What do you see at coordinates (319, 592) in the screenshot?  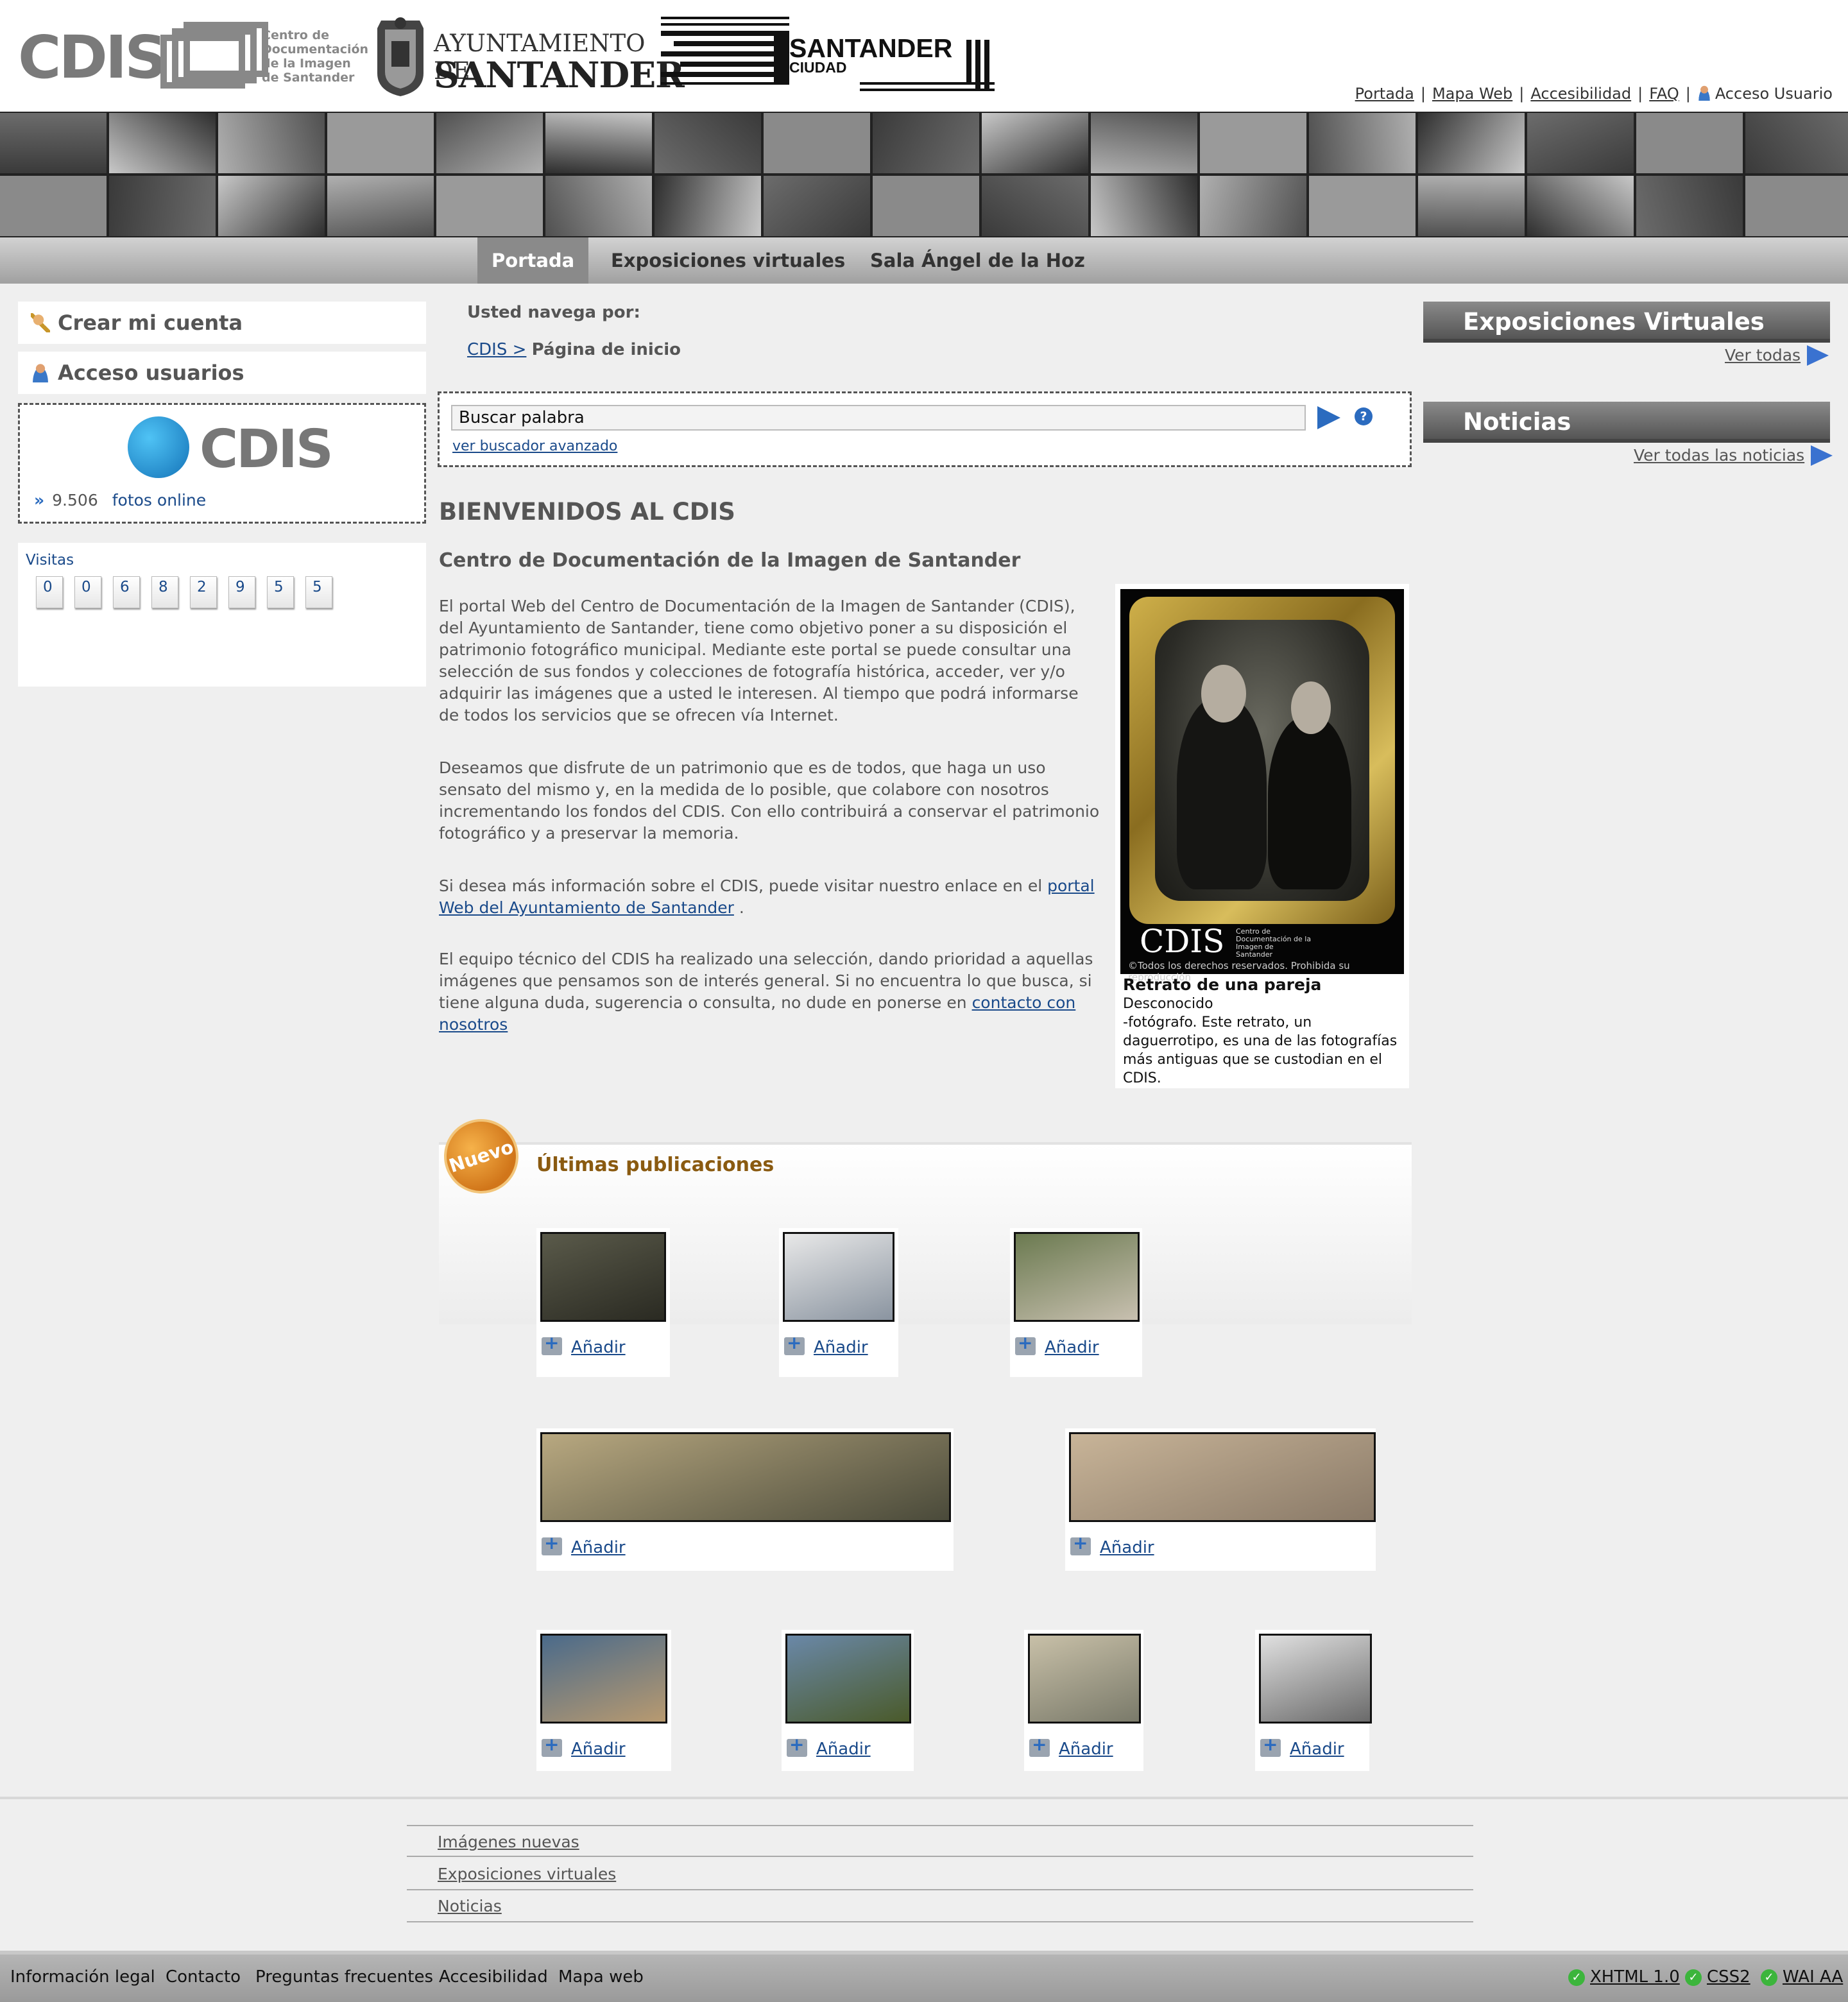 I see `visit-digit: 5` at bounding box center [319, 592].